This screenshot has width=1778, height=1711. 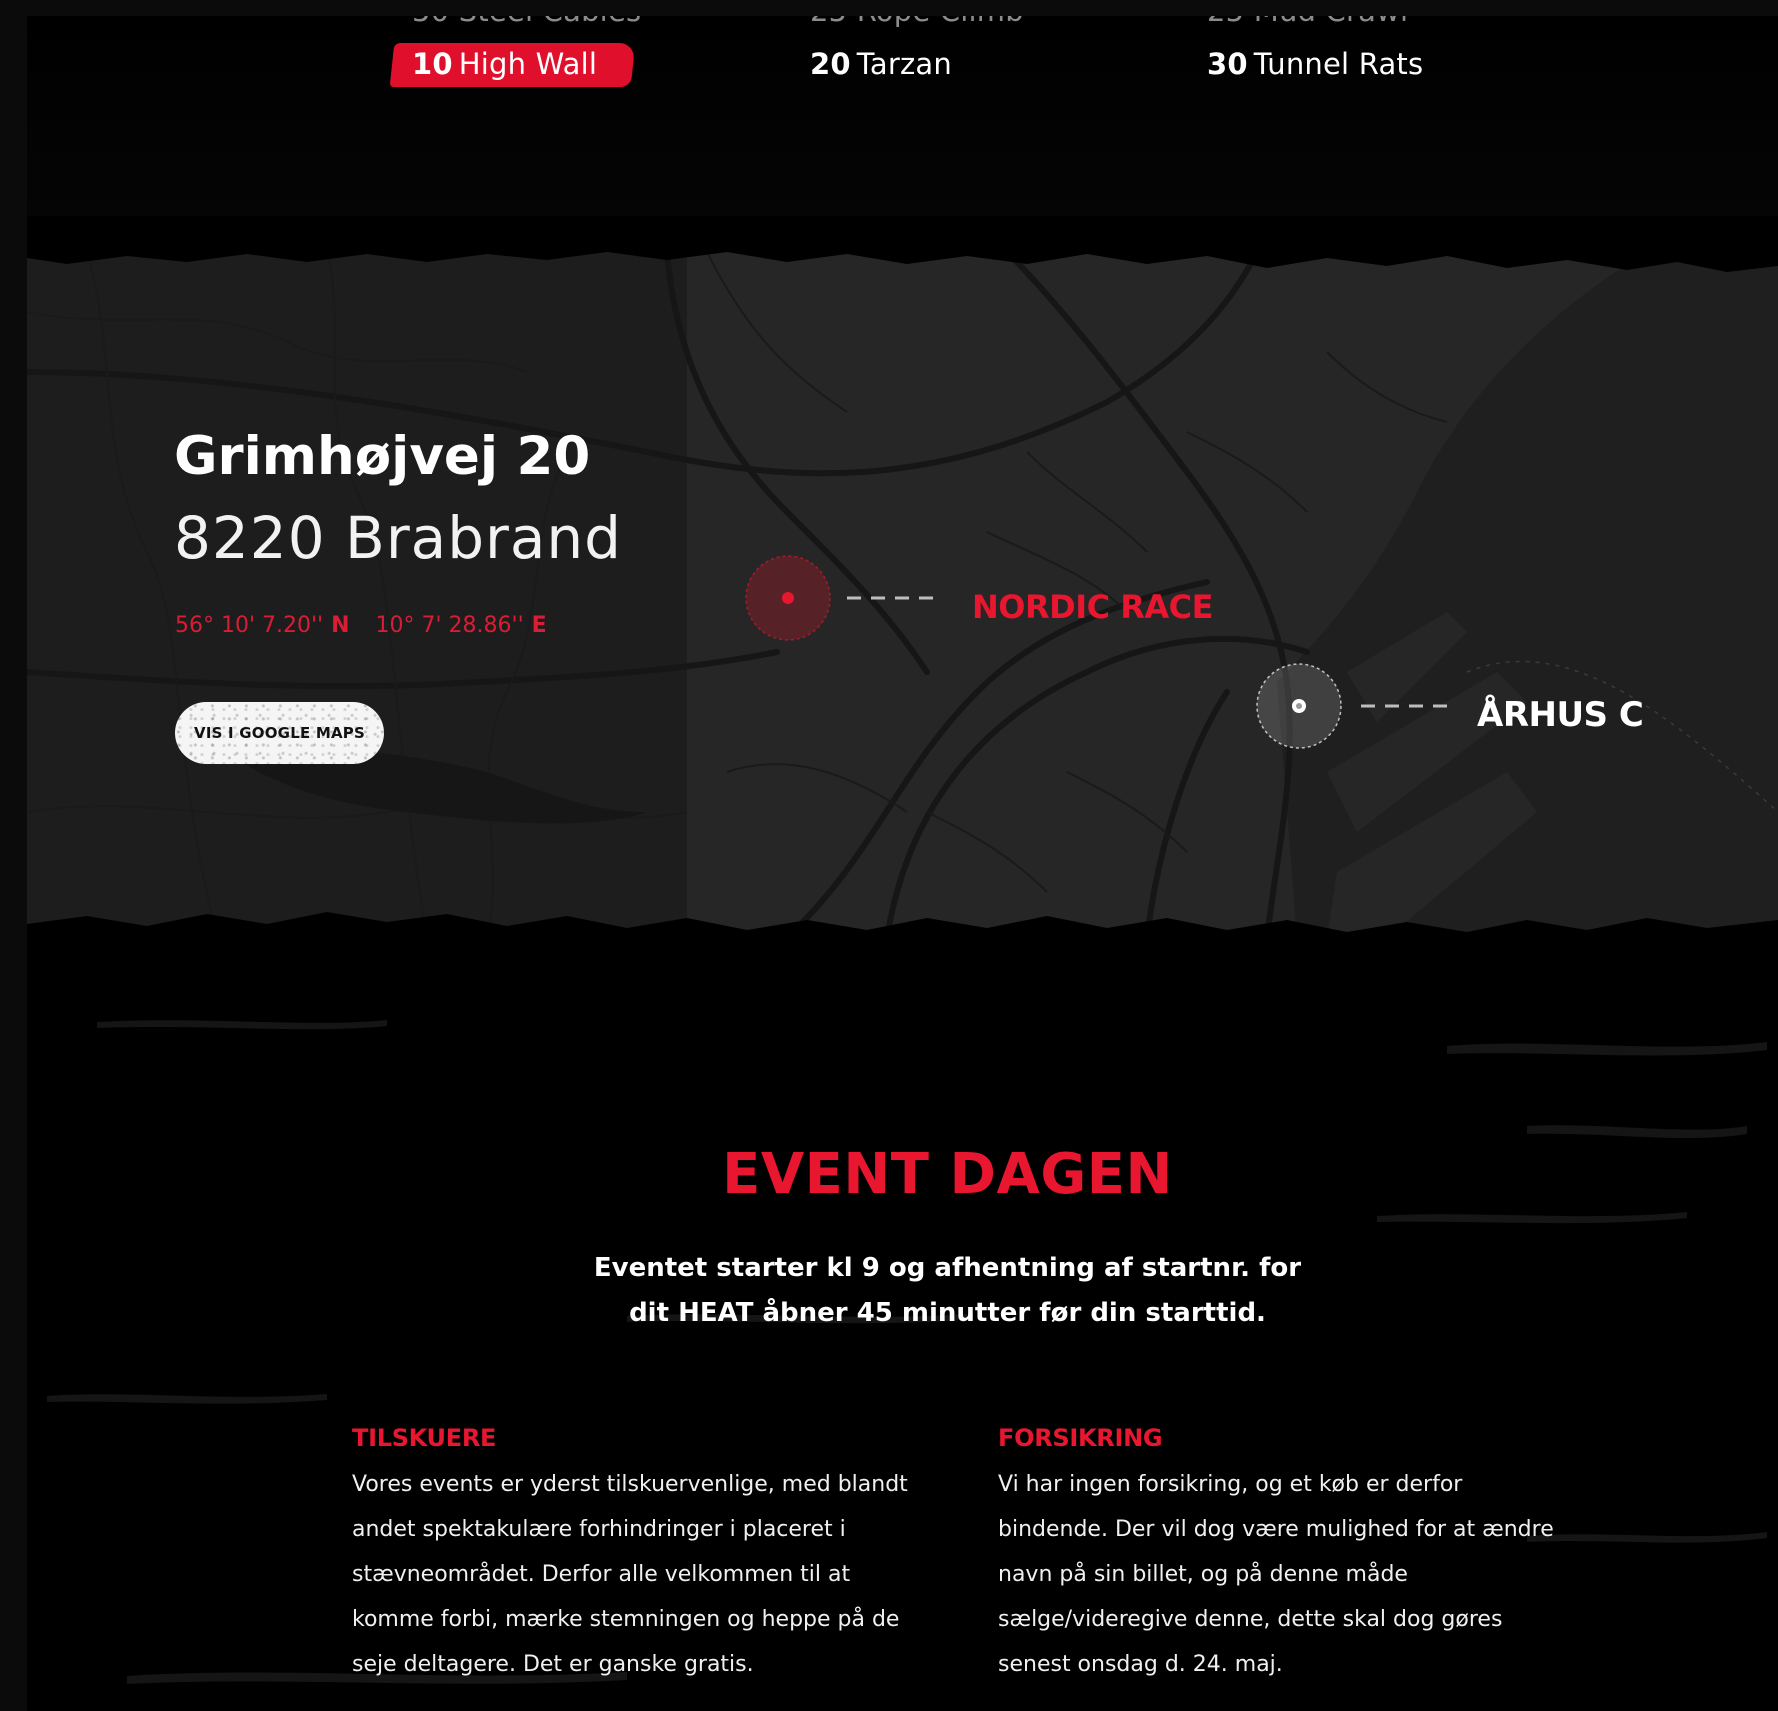 I want to click on obstacle-item-cut: 25 Mud Crawl, so click(x=1307, y=22).